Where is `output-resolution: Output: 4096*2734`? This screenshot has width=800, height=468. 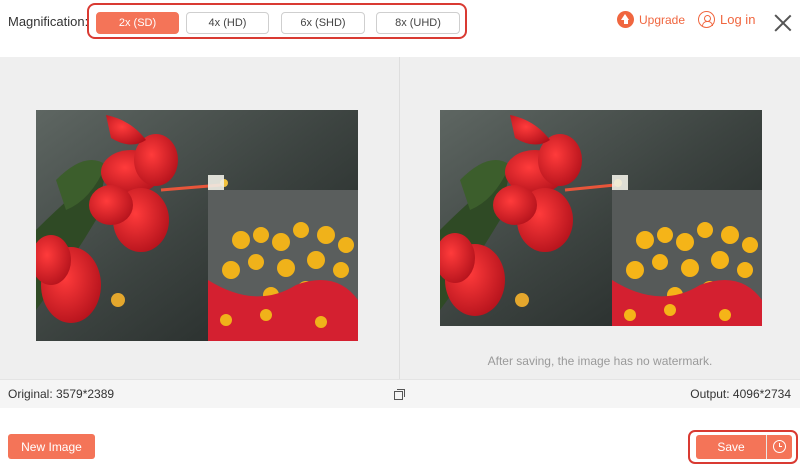
output-resolution: Output: 4096*2734 is located at coordinates (740, 394).